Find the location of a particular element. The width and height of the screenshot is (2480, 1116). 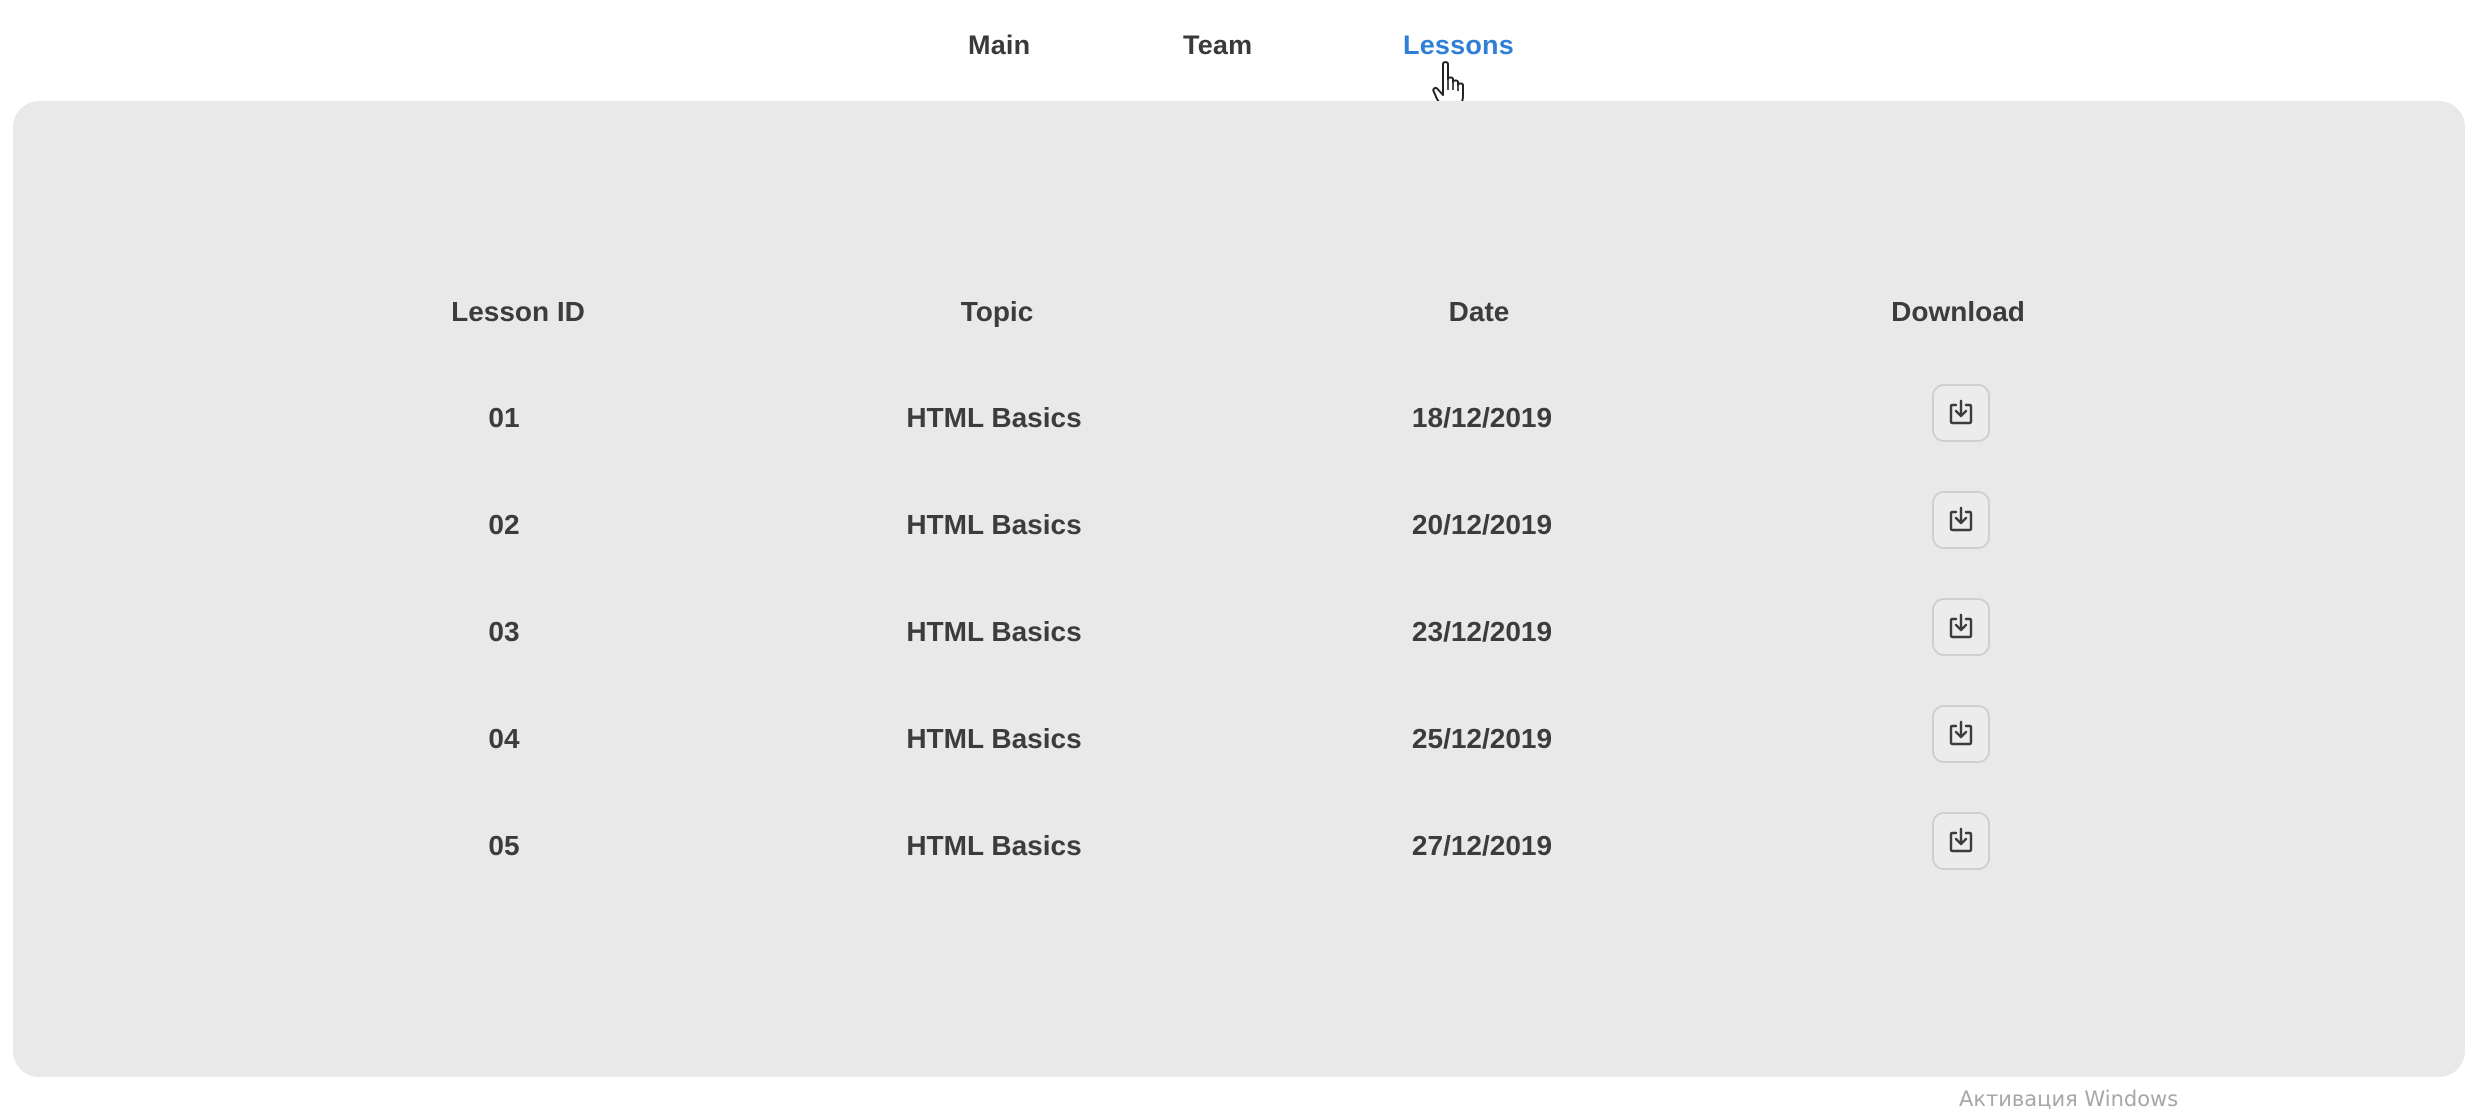

table-row: 03 HTML Basics 23/12/2019 is located at coordinates (1240, 632).